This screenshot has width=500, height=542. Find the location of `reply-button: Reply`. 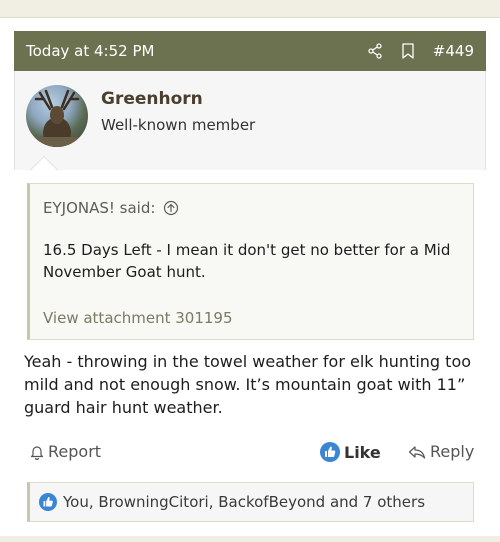

reply-button: Reply is located at coordinates (441, 451).